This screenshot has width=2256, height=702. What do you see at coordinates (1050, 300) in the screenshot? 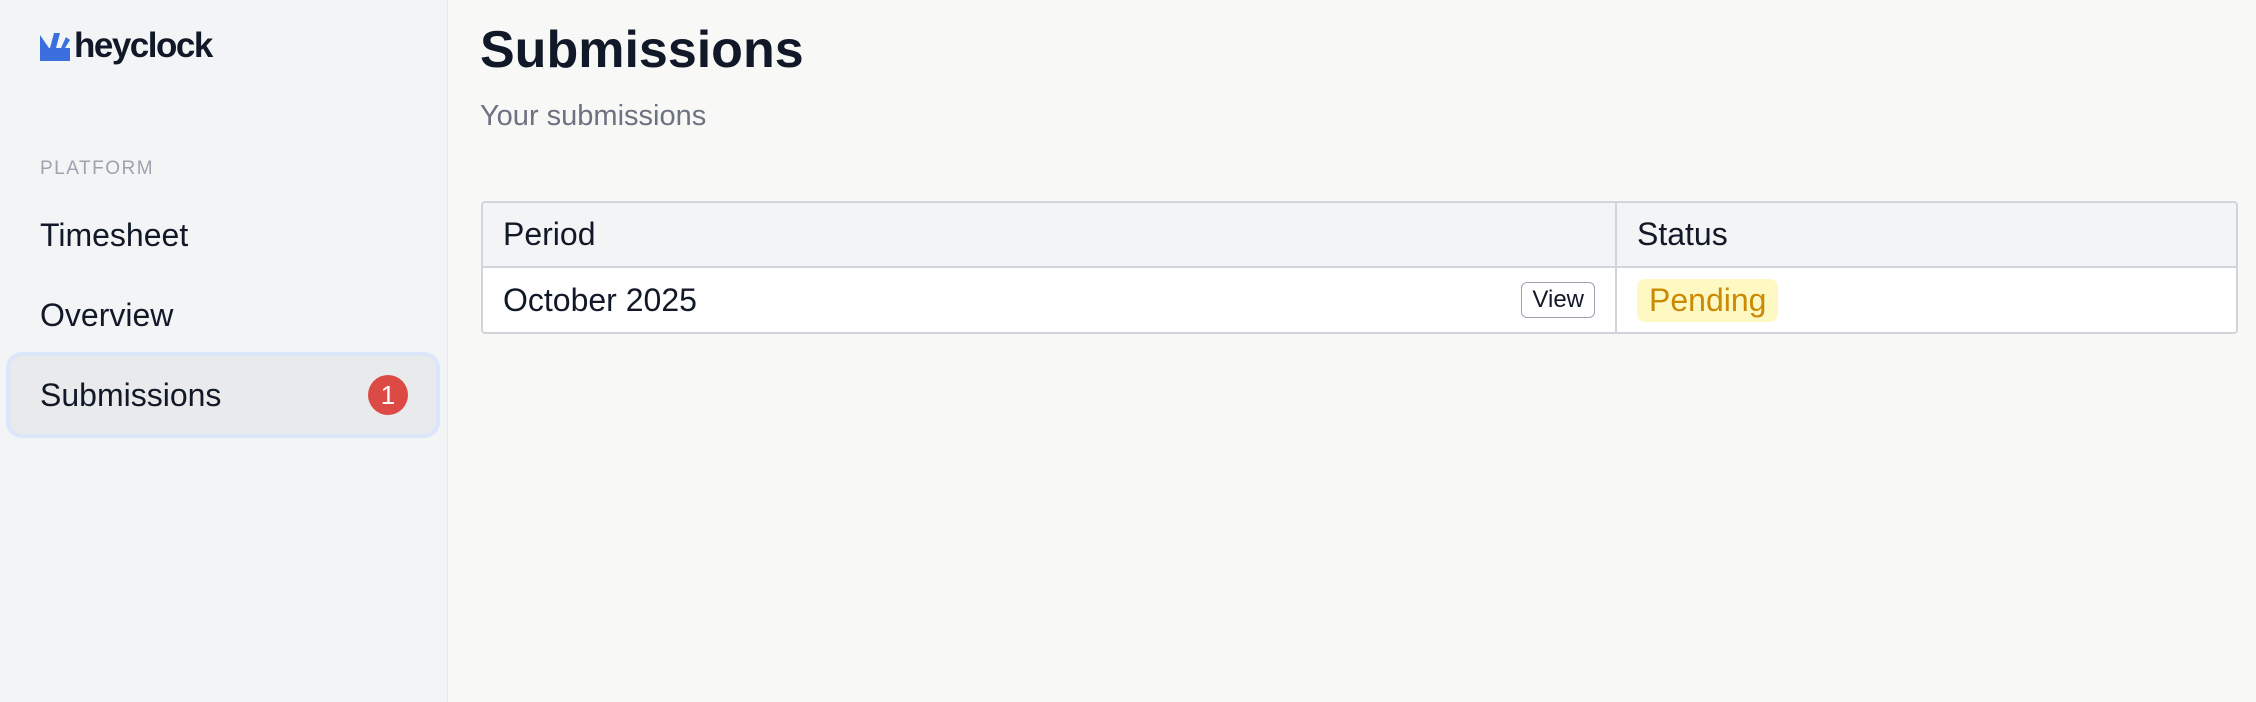
I see `period-cell: October 2025 View` at bounding box center [1050, 300].